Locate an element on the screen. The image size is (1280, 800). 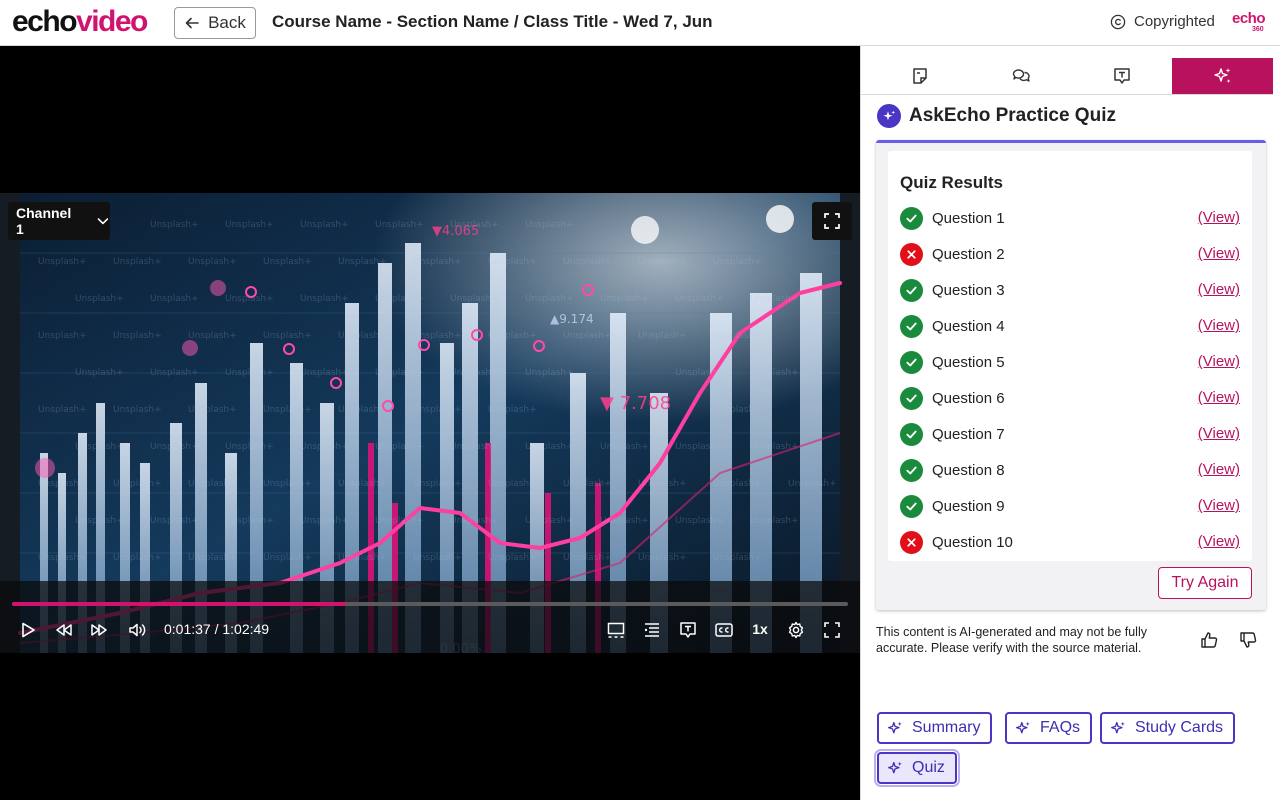
transcript-icon is located at coordinates (1121, 76).